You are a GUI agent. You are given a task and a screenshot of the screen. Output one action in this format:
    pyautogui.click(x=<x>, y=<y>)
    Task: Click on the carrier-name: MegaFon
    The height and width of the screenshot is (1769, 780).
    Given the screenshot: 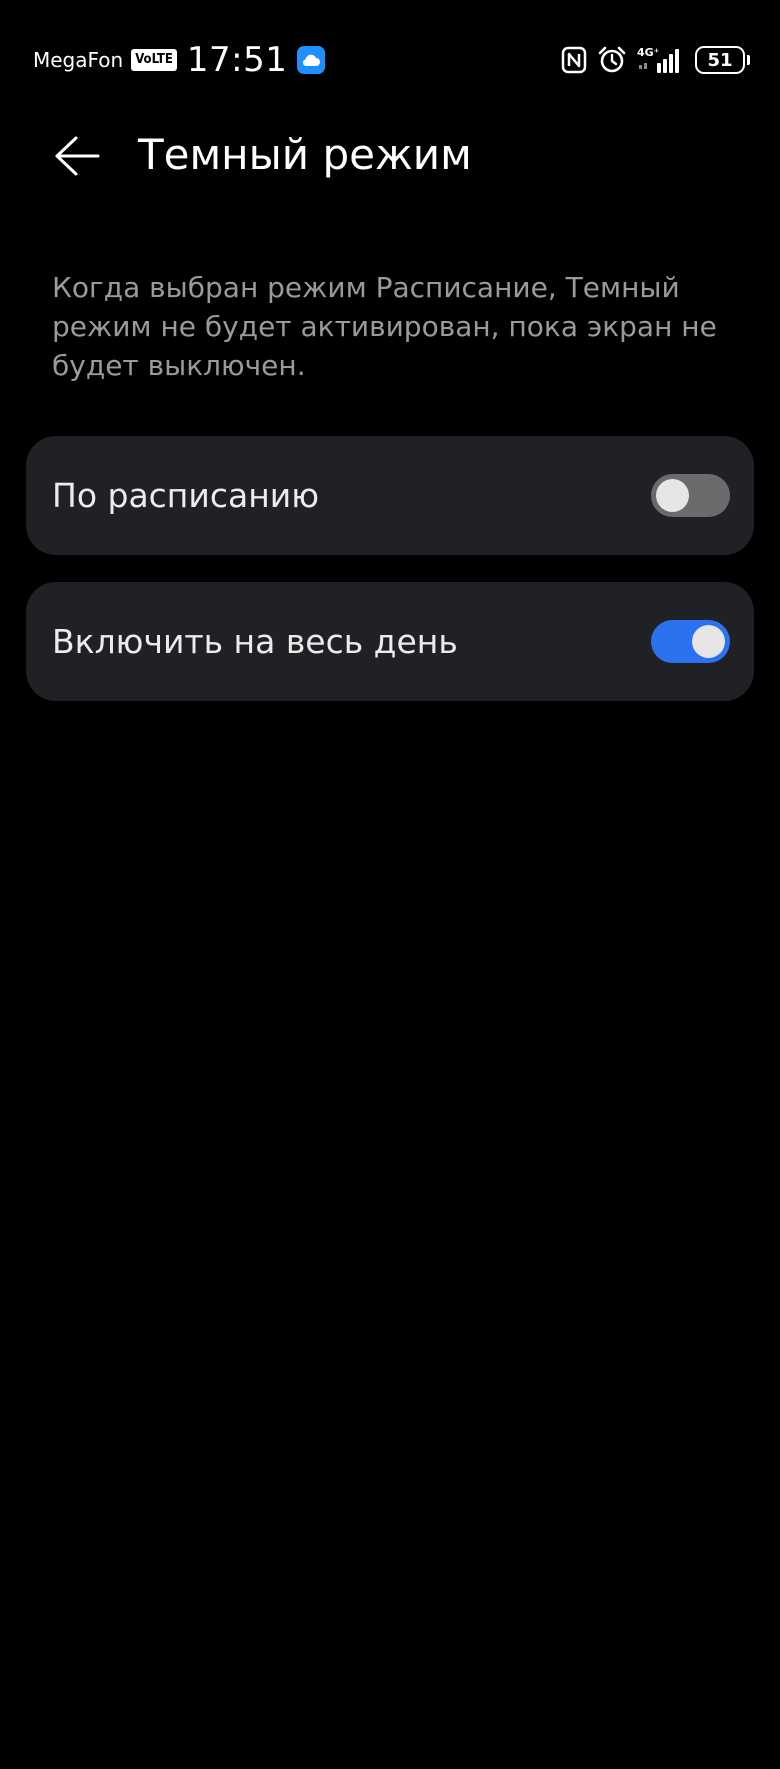 What is the action you would take?
    pyautogui.click(x=78, y=60)
    